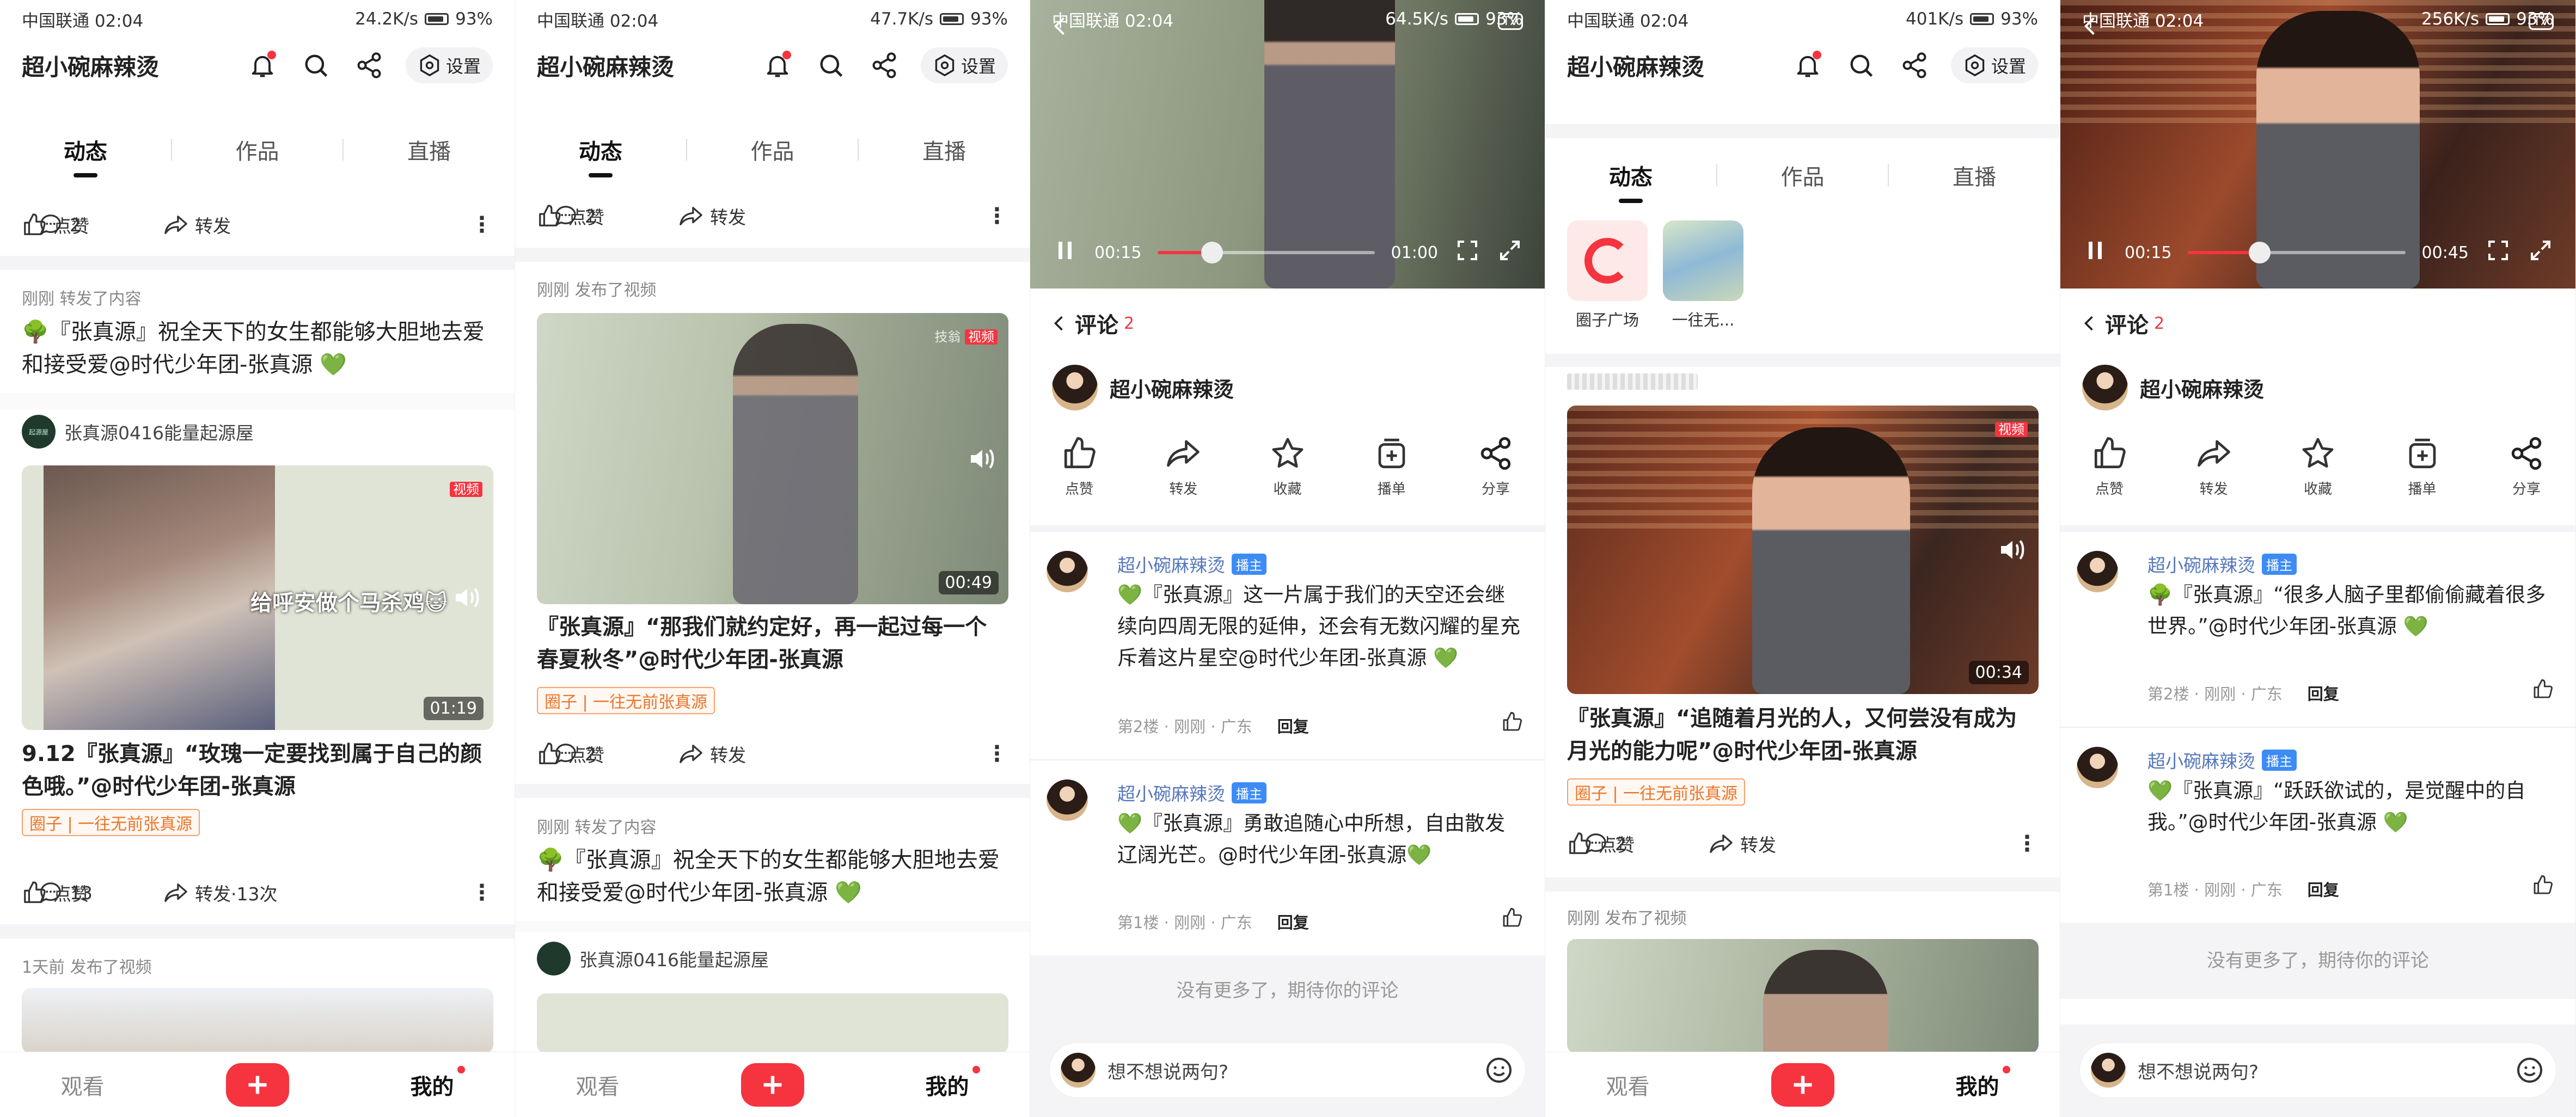  What do you see at coordinates (138, 432) in the screenshot?
I see `source-account: 起源屋 张真源0416能量起源屋` at bounding box center [138, 432].